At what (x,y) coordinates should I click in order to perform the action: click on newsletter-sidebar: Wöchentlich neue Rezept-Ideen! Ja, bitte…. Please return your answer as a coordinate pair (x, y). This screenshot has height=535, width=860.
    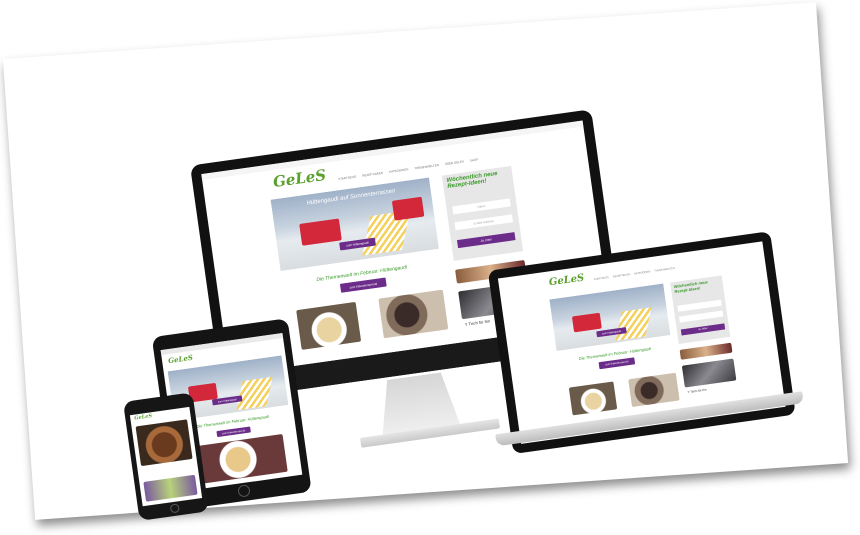
    Looking at the image, I should click on (700, 309).